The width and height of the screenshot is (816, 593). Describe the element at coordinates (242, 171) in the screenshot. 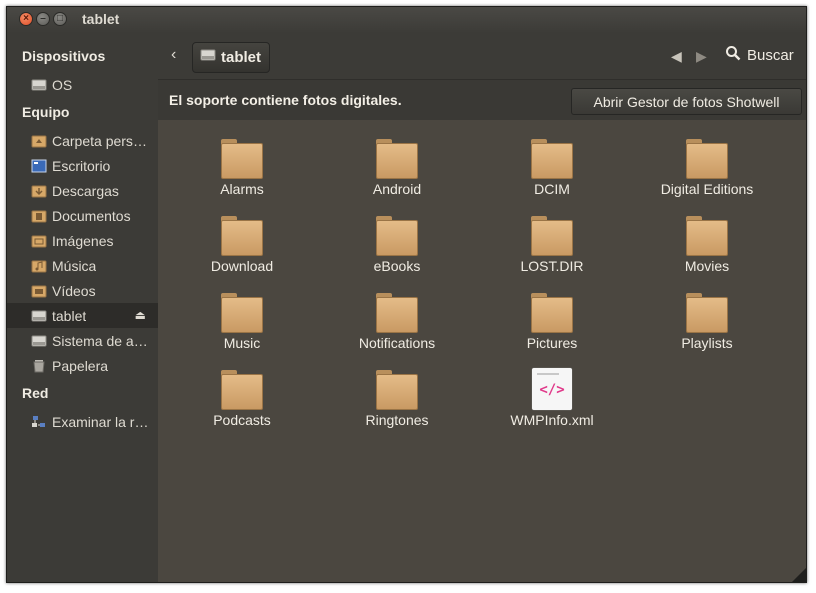

I see `folder-item: Alarms` at that location.